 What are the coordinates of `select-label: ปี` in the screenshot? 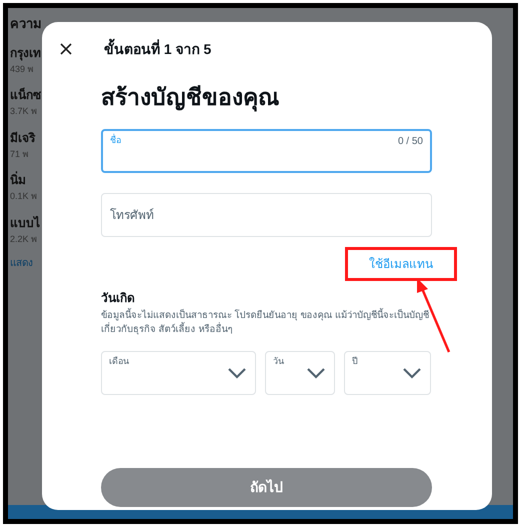 It's located at (355, 361).